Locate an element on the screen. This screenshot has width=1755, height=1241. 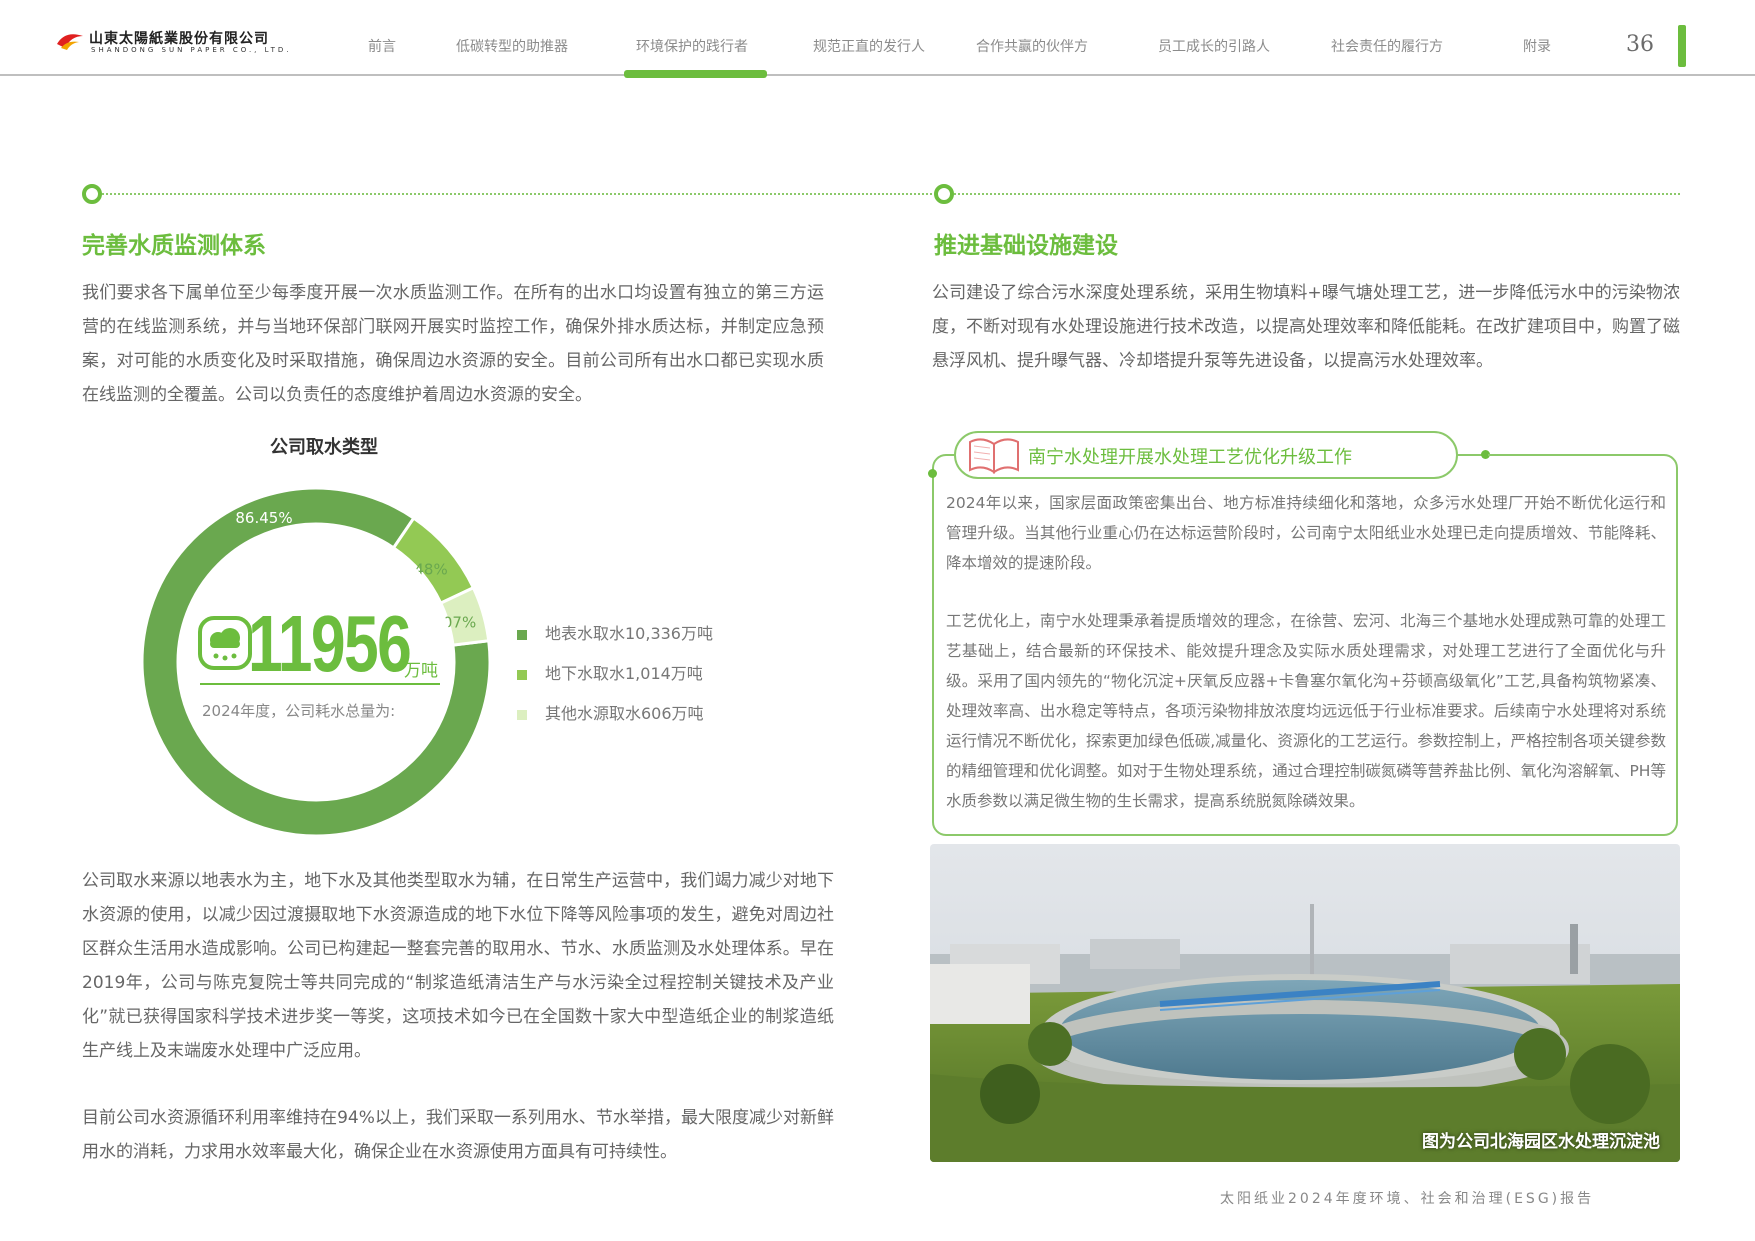
legend-surface-water: 地表水取水10,336万吨 is located at coordinates (615, 632).